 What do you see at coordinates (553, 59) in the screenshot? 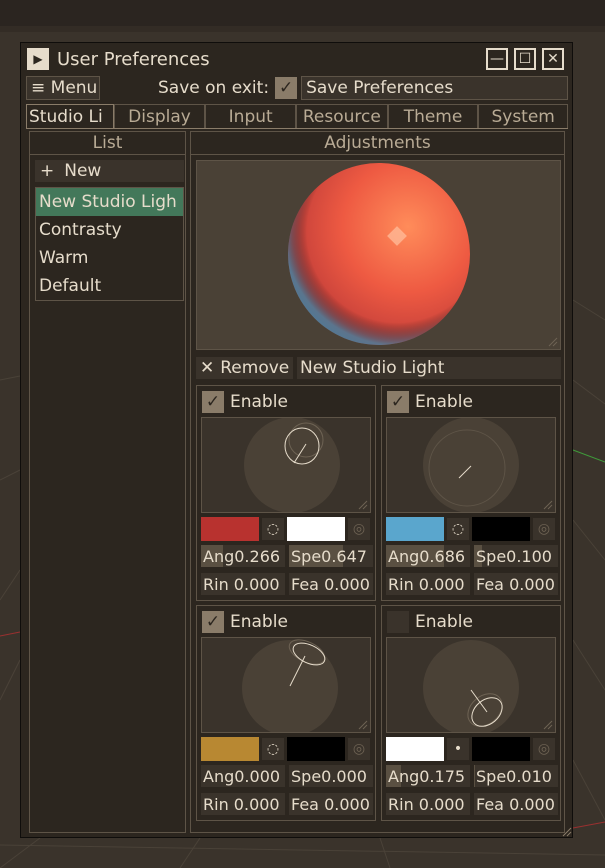
I see `close-icon: ✕` at bounding box center [553, 59].